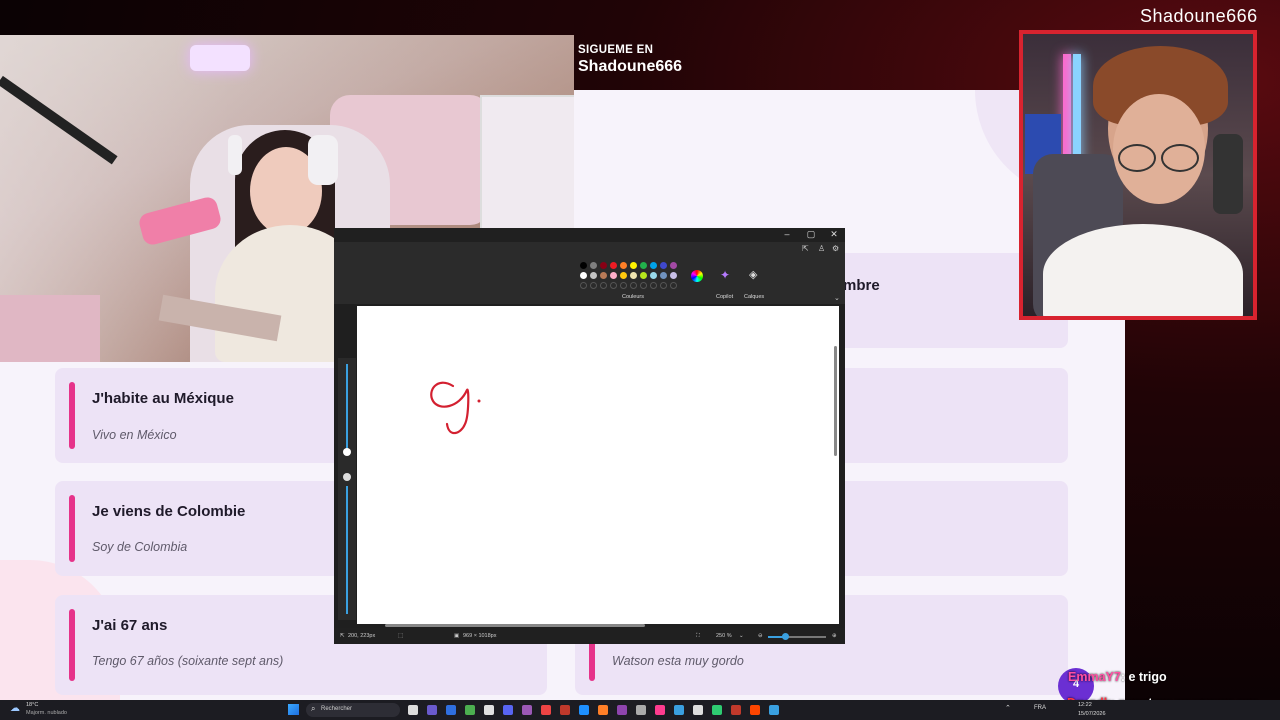  I want to click on slider-thumb, so click(347, 452).